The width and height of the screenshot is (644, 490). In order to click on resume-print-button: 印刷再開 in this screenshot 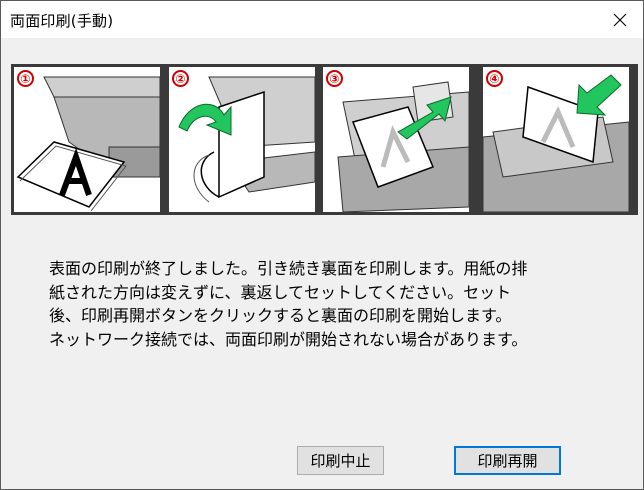, I will do `click(507, 460)`.